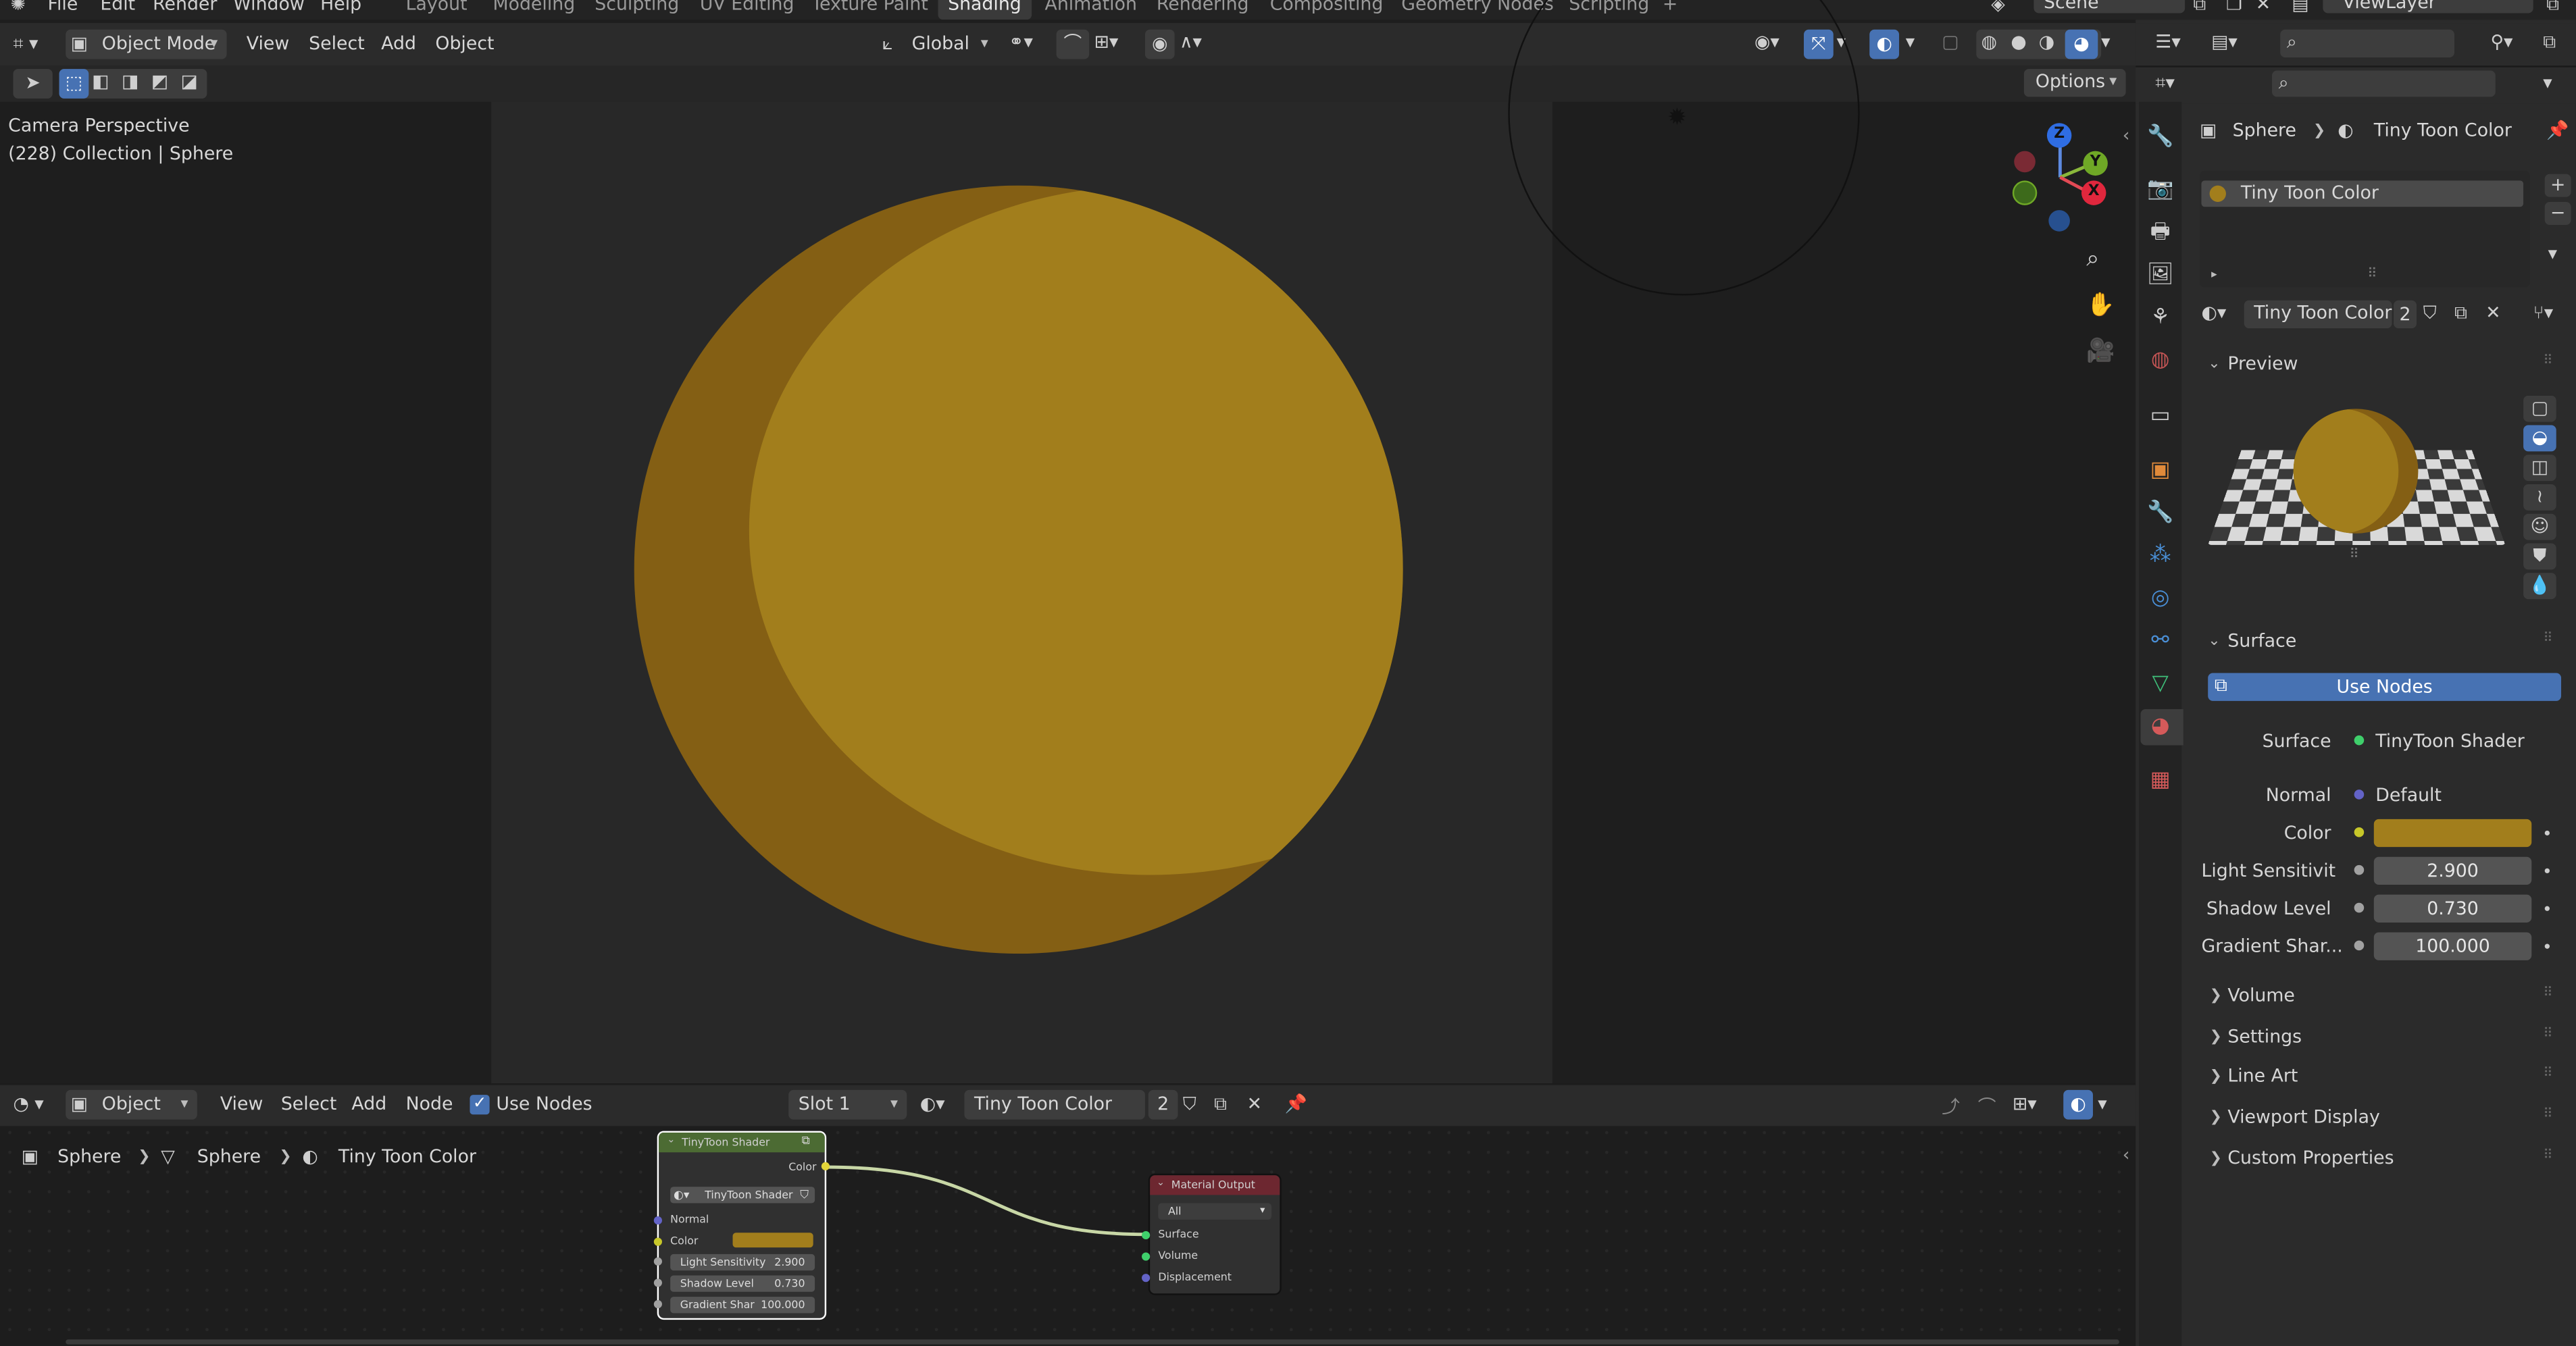 Image resolution: width=2576 pixels, height=1346 pixels. I want to click on mode-selector: ▣ Object Mode ▾, so click(146, 44).